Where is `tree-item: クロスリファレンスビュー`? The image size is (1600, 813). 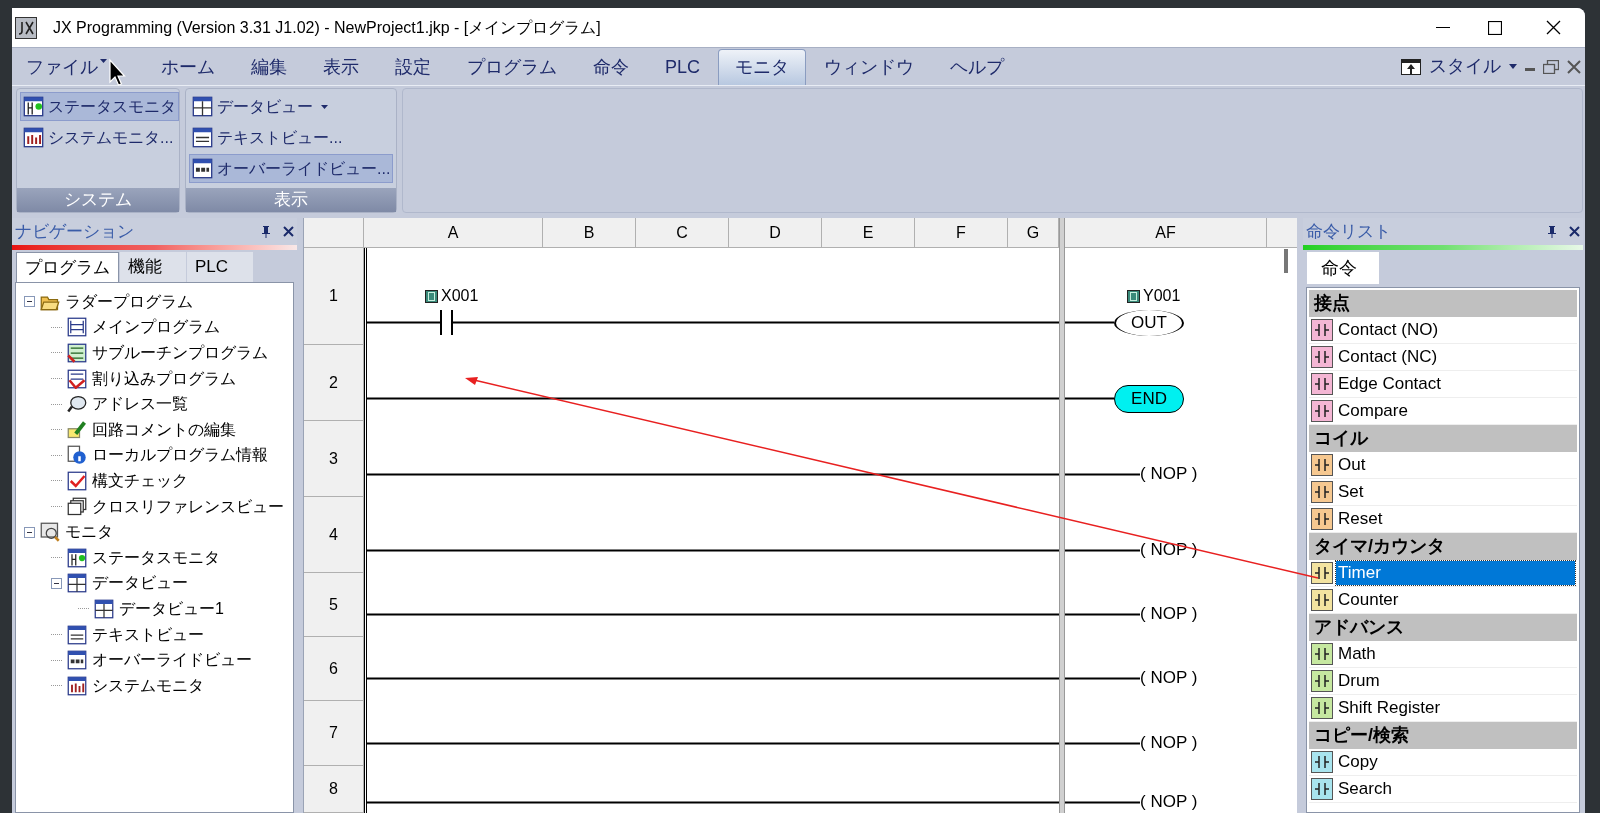 tree-item: クロスリファレンスビュー is located at coordinates (188, 506).